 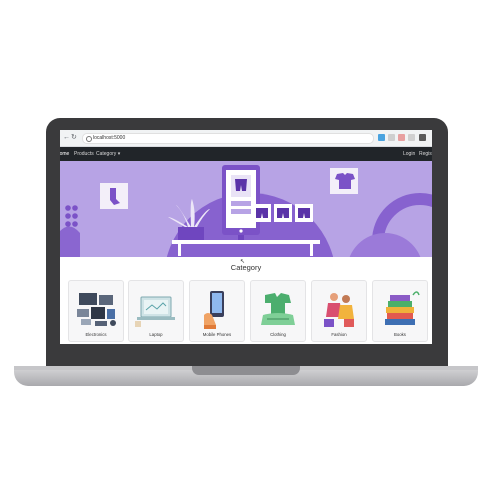 I want to click on nav-category-label: Category, so click(x=106, y=154).